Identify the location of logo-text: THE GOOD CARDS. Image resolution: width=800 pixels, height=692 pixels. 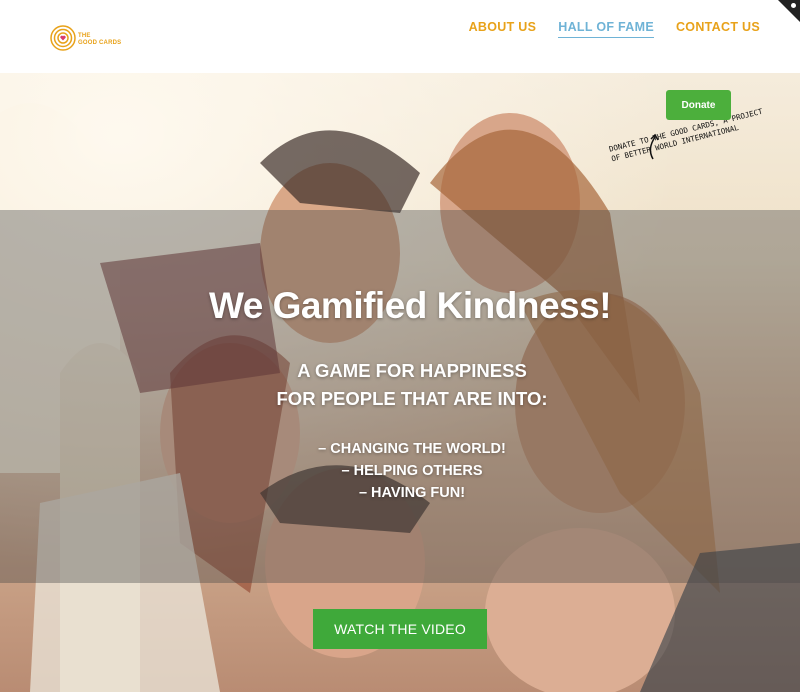
(99, 39).